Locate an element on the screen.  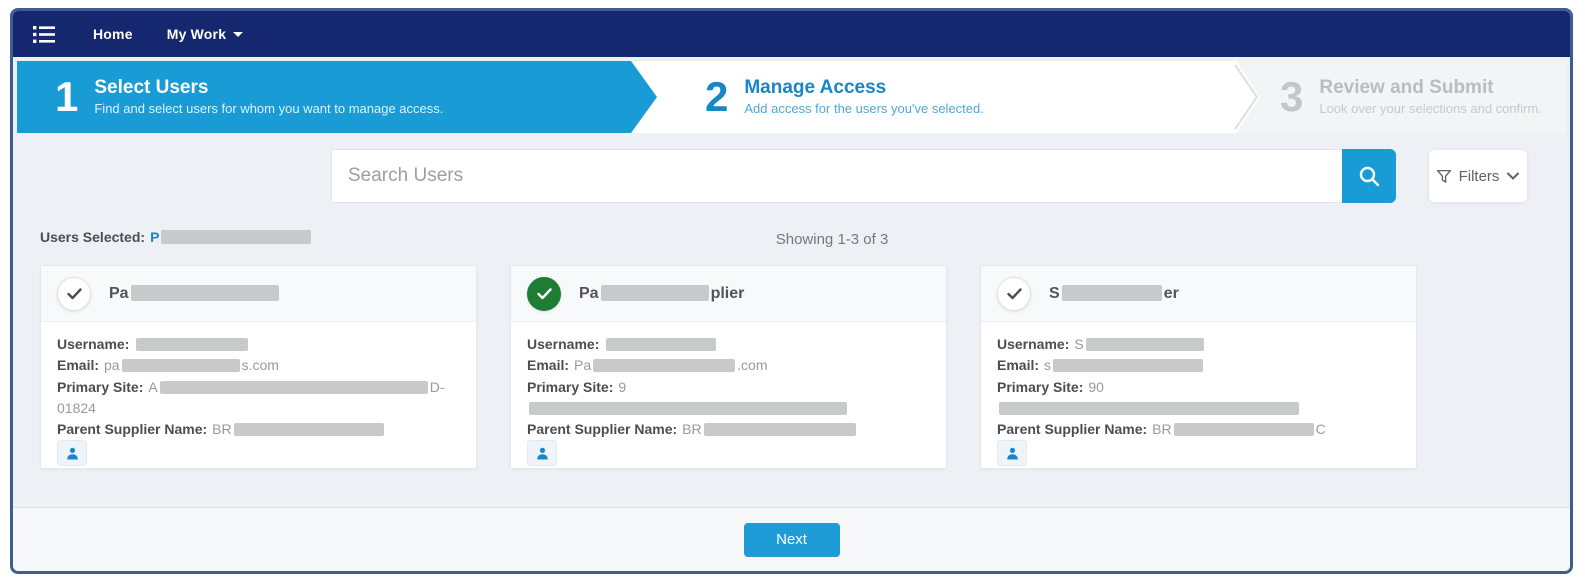
title-text: er is located at coordinates (1171, 293).